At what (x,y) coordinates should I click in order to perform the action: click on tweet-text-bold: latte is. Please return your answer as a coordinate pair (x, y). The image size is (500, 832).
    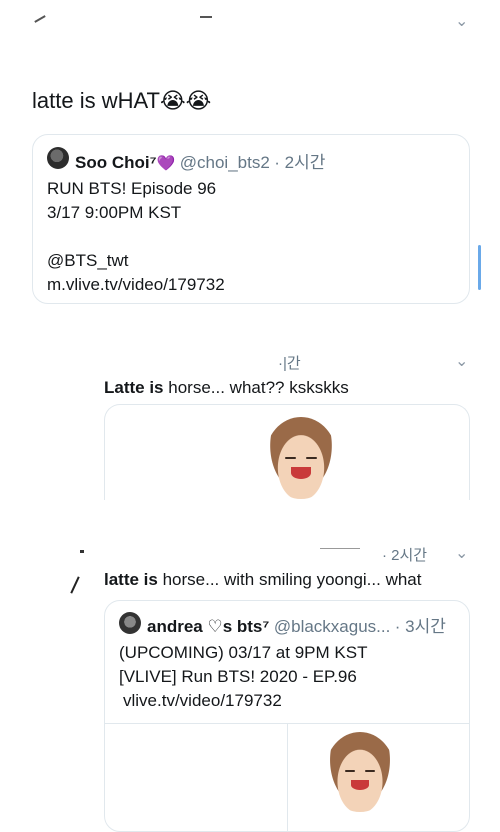
    Looking at the image, I should click on (131, 579).